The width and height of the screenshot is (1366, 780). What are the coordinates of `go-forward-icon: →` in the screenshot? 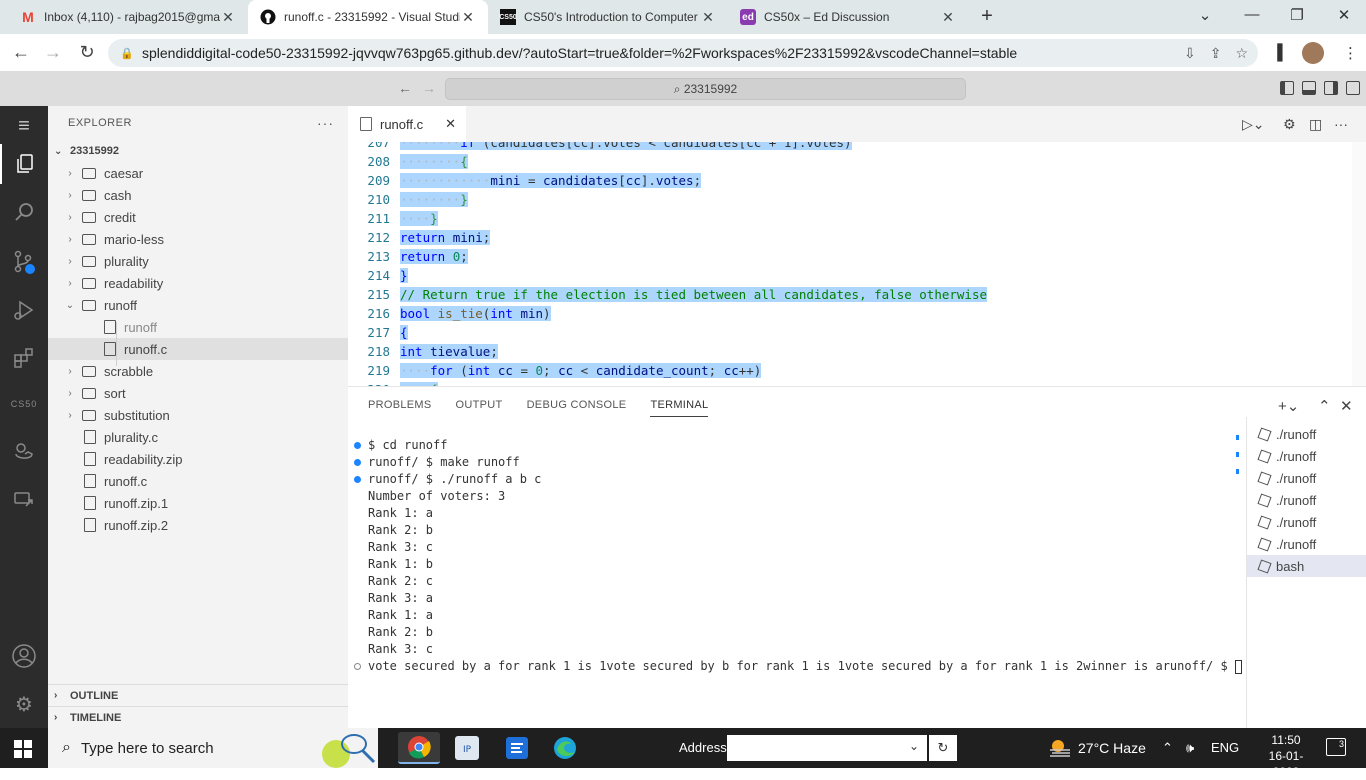 It's located at (429, 88).